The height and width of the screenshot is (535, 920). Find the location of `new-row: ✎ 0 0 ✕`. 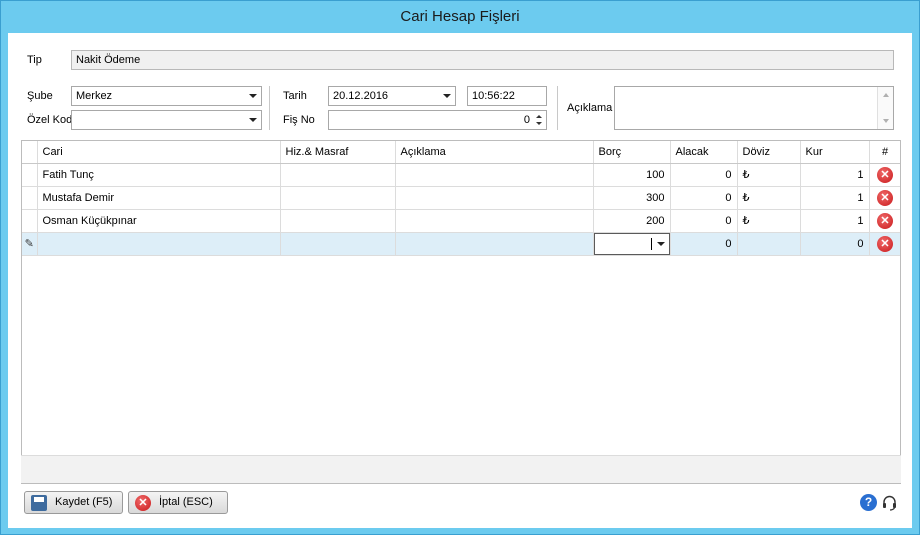

new-row: ✎ 0 0 ✕ is located at coordinates (461, 244).